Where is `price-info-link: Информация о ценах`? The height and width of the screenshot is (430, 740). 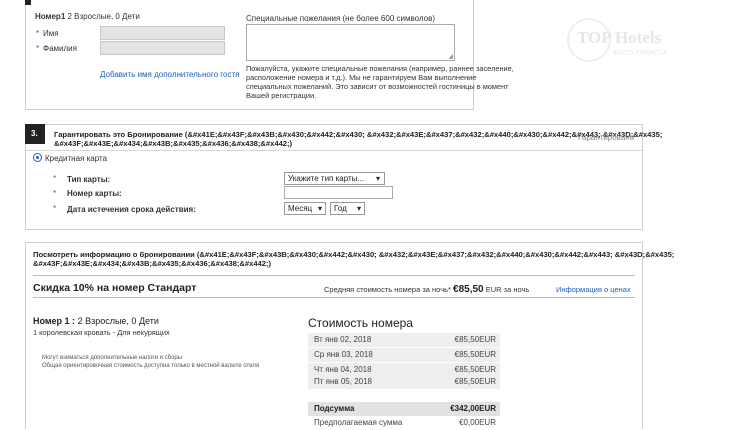 price-info-link: Информация о ценах is located at coordinates (593, 289).